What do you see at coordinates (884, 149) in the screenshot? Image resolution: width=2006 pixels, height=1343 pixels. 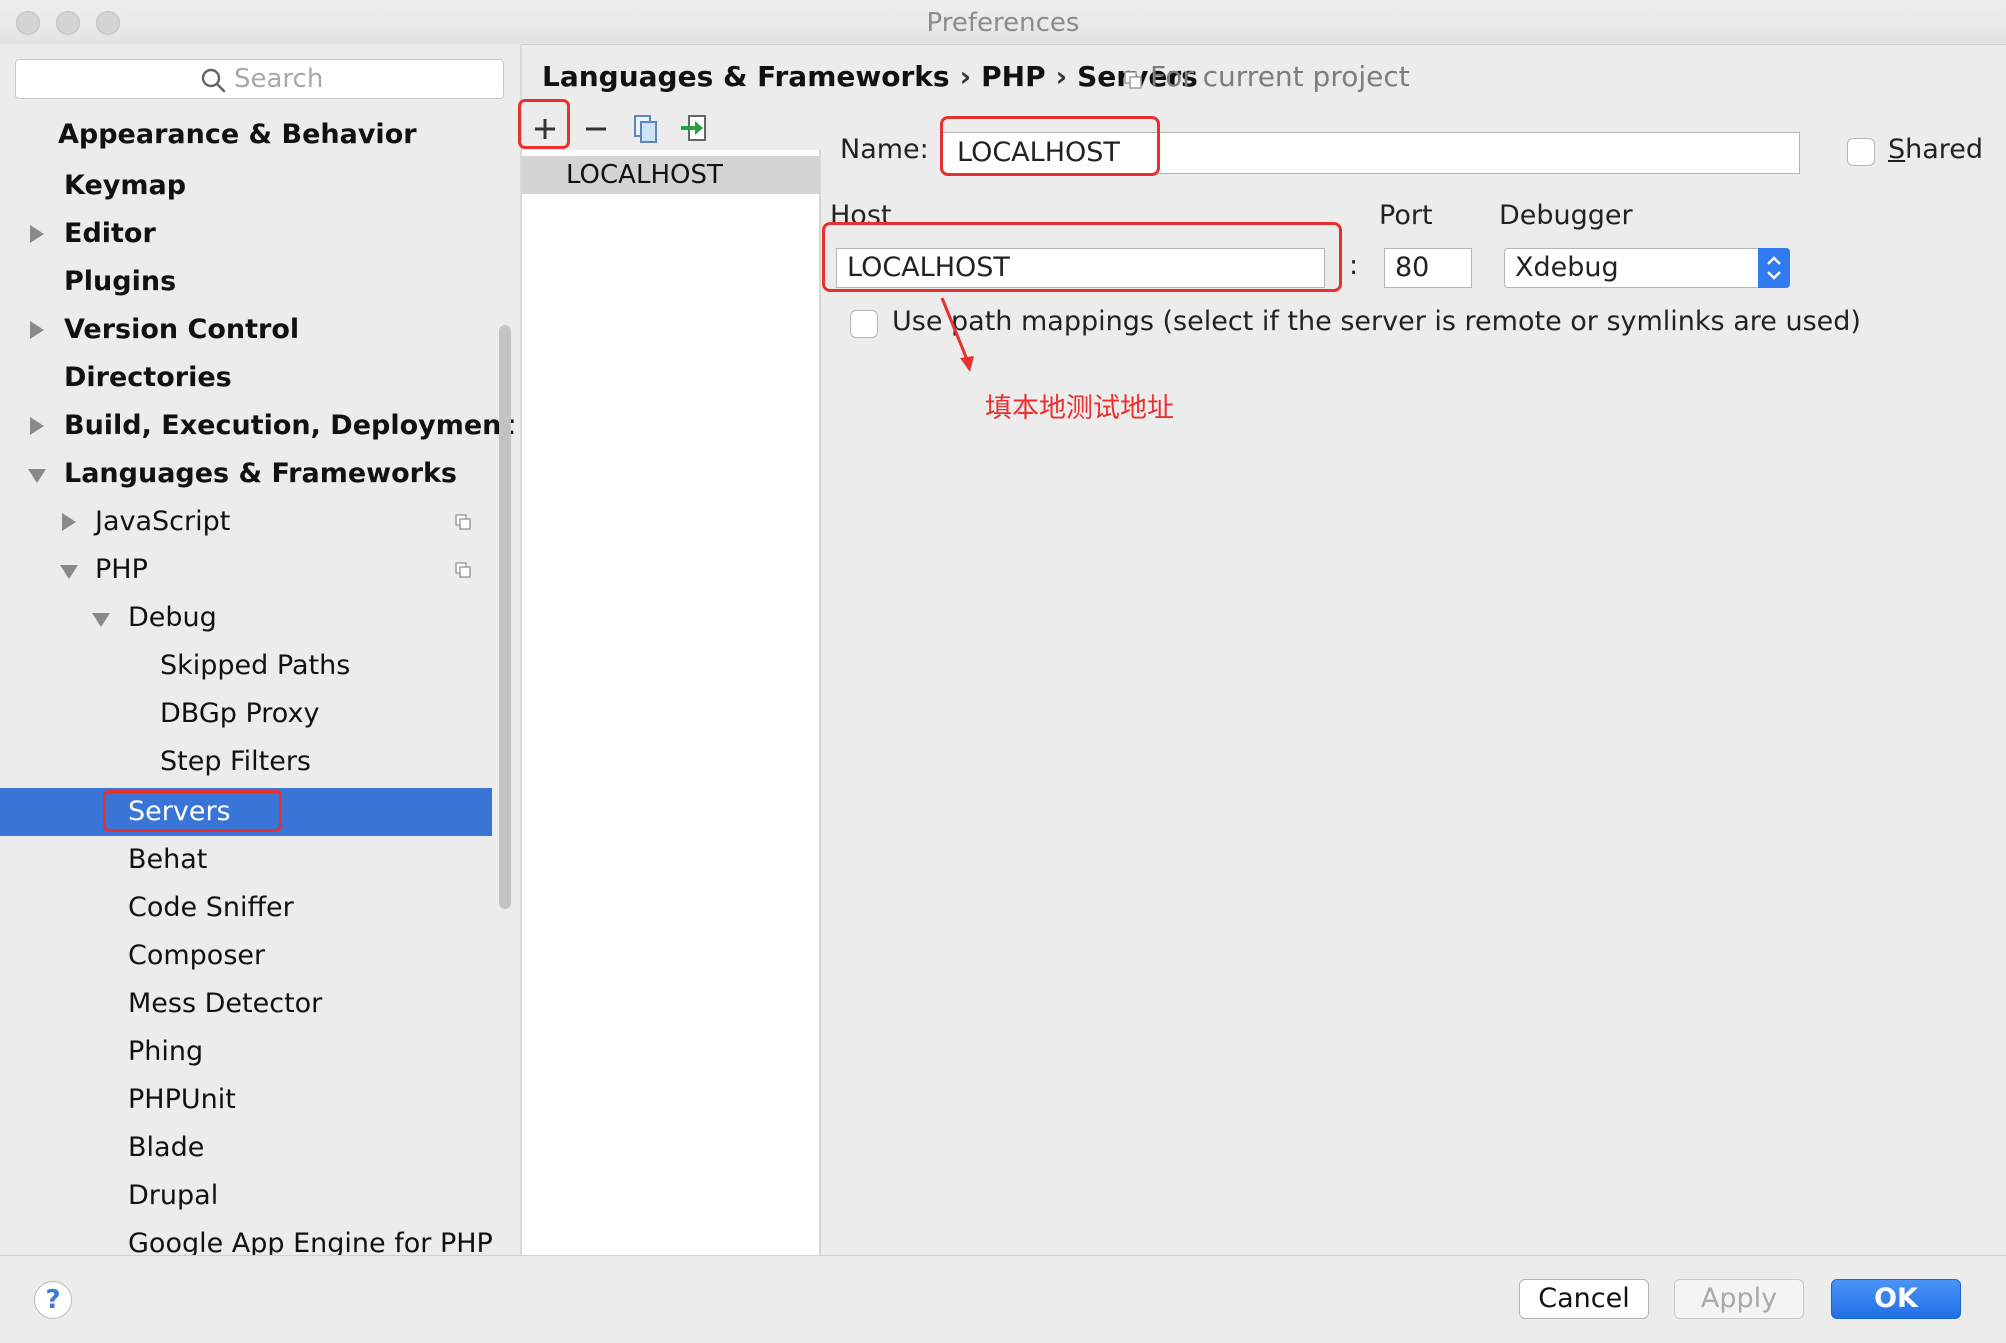 I see `name-label: Name:` at bounding box center [884, 149].